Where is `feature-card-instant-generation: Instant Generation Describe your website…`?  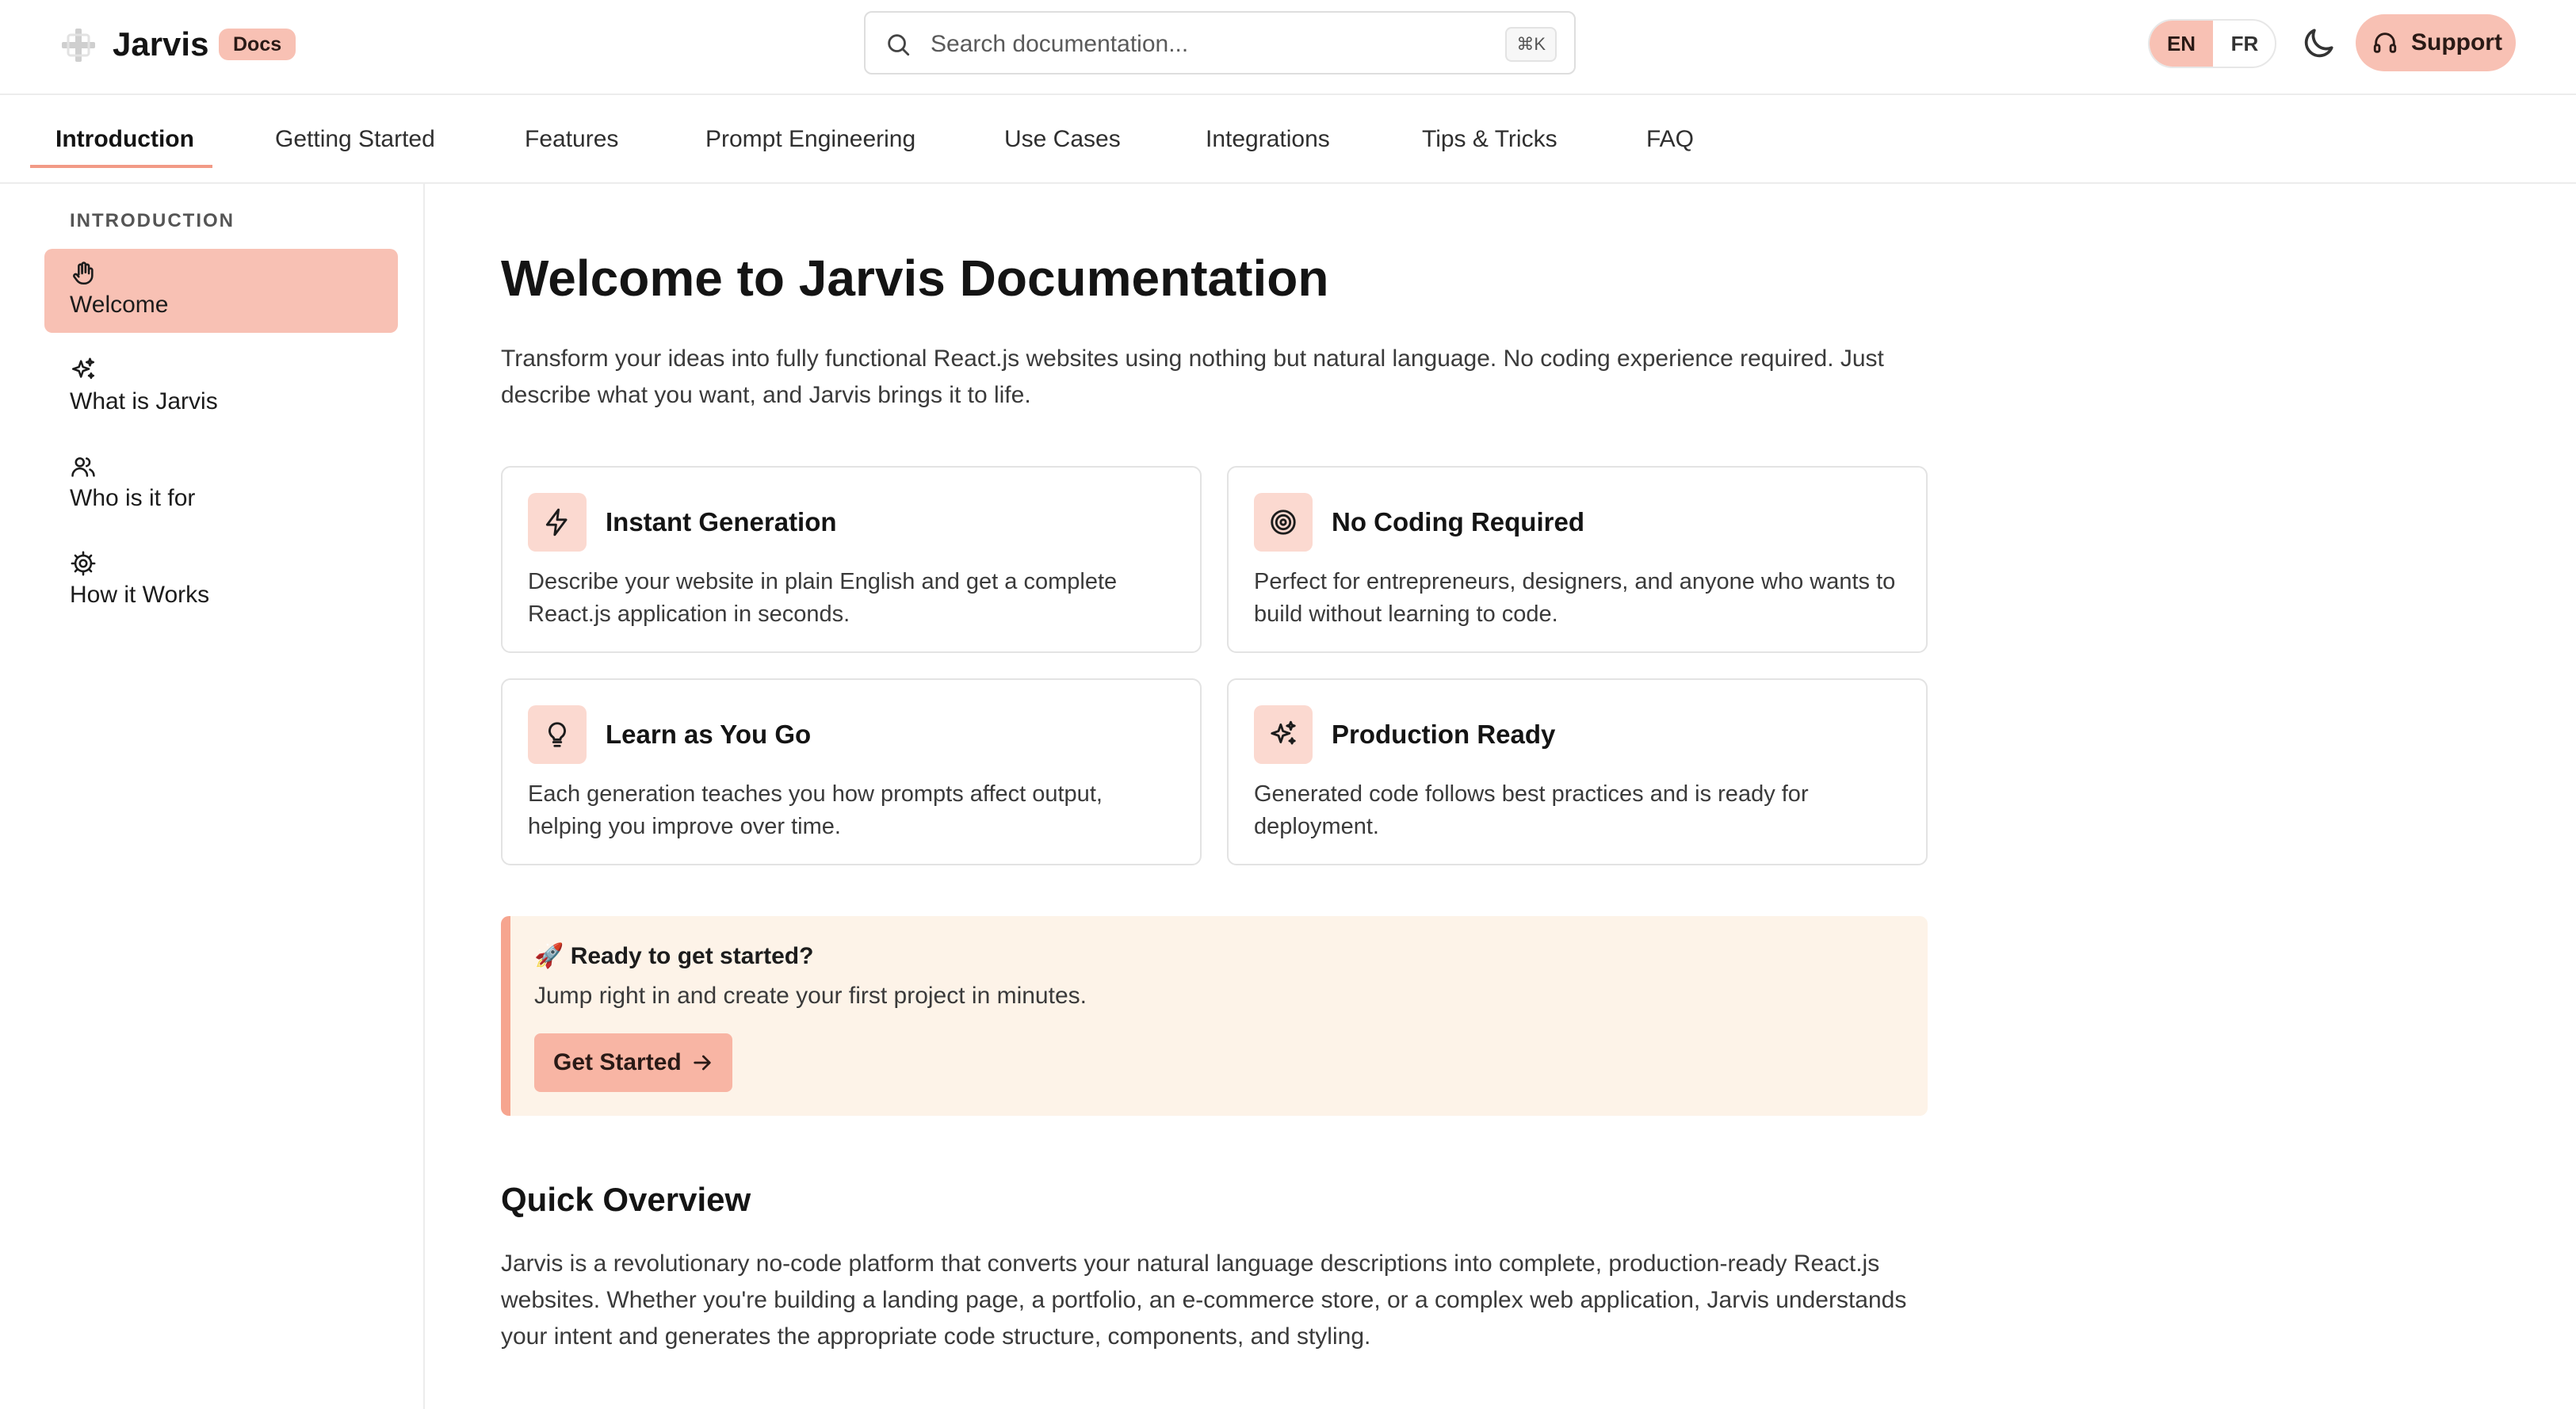
feature-card-instant-generation: Instant Generation Describe your website… is located at coordinates (851, 559).